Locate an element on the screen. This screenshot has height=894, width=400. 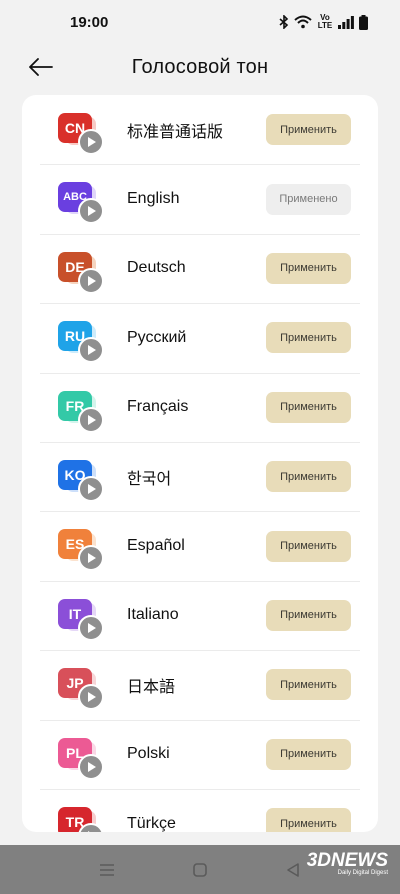
language-flag-icon: KO is located at coordinates (82, 481).